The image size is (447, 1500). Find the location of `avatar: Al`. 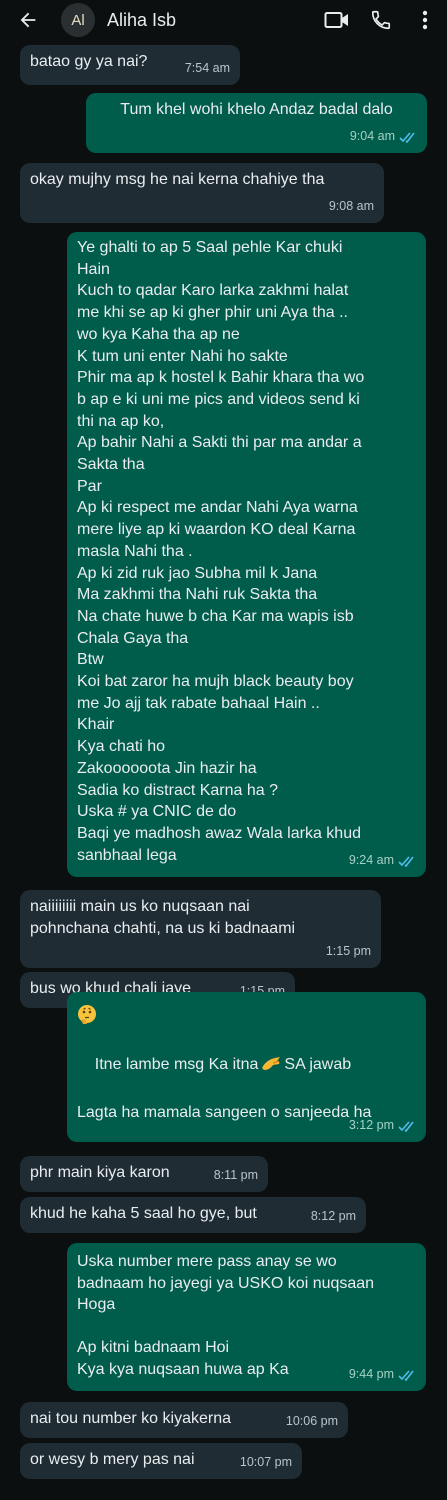

avatar: Al is located at coordinates (78, 20).